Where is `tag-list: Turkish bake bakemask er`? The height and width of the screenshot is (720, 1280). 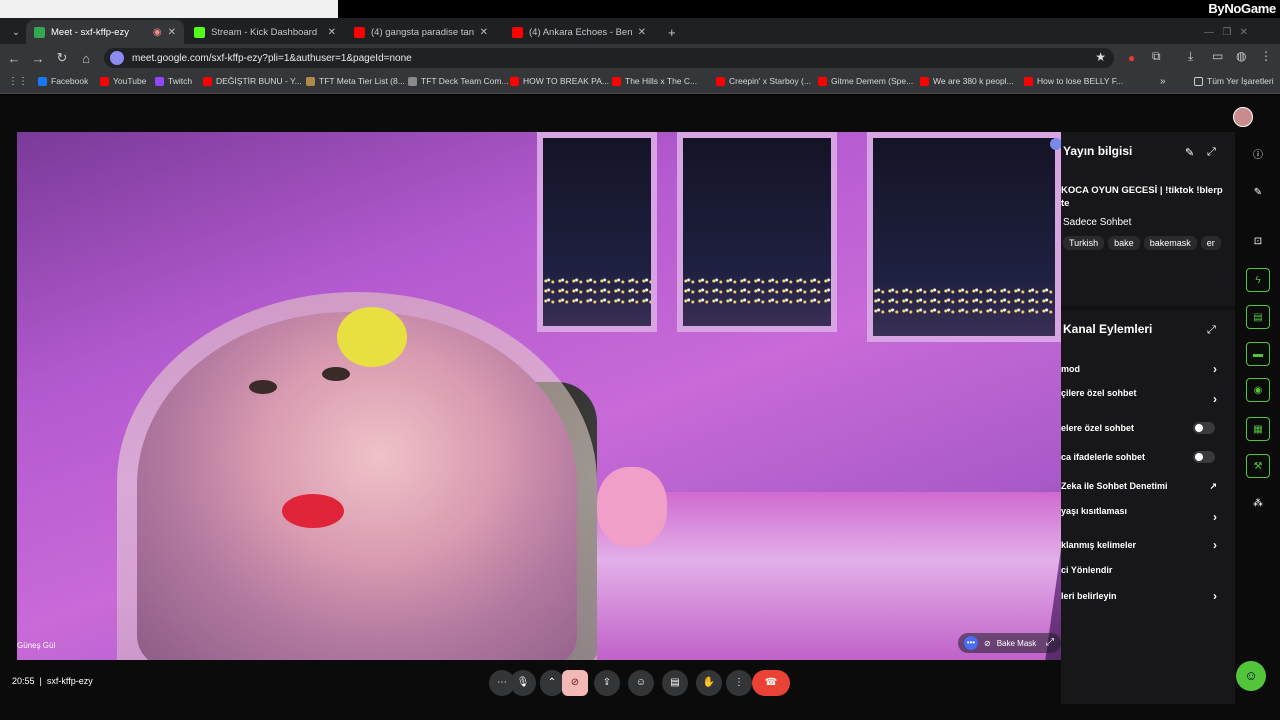
tag-list: Turkish bake bakemask er is located at coordinates (1149, 242).